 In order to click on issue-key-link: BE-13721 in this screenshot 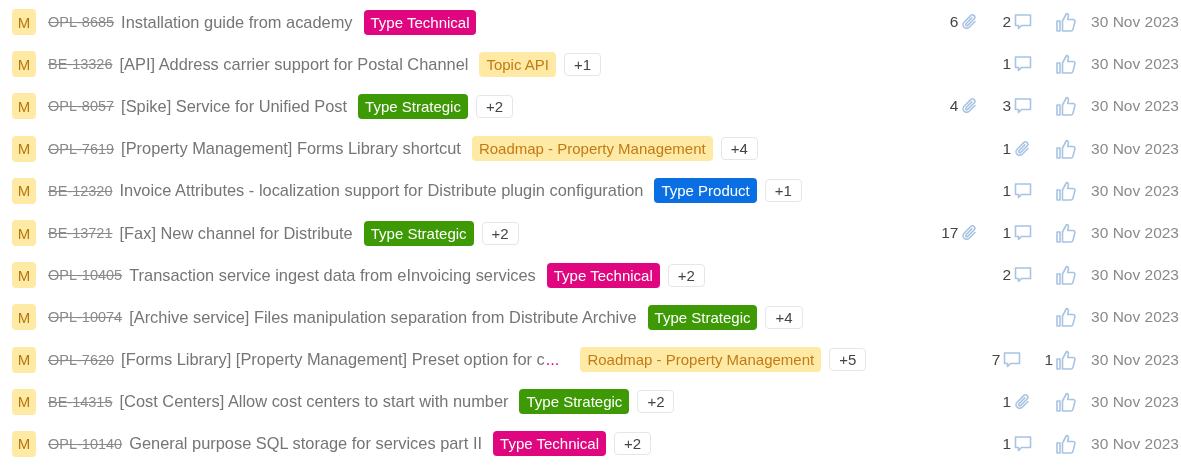, I will do `click(80, 233)`.